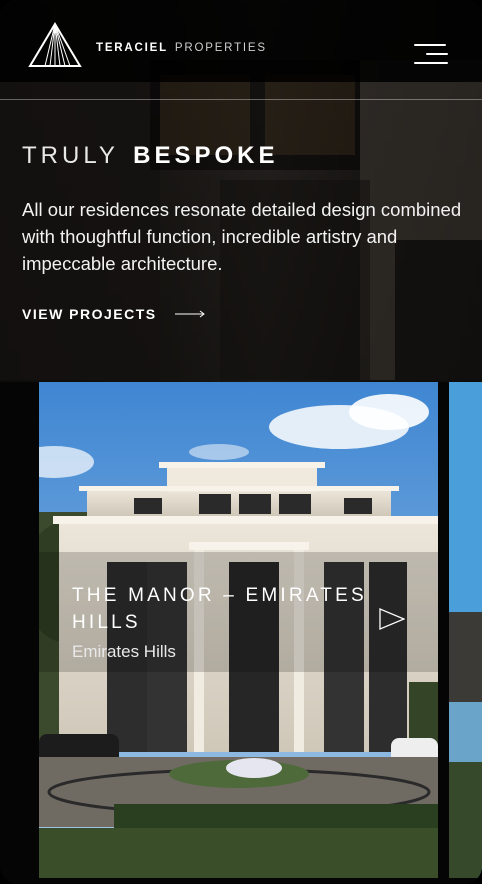 The image size is (482, 884). Describe the element at coordinates (219, 609) in the screenshot. I see `project-title: THE MANOR – EMIRATES HILLS` at that location.